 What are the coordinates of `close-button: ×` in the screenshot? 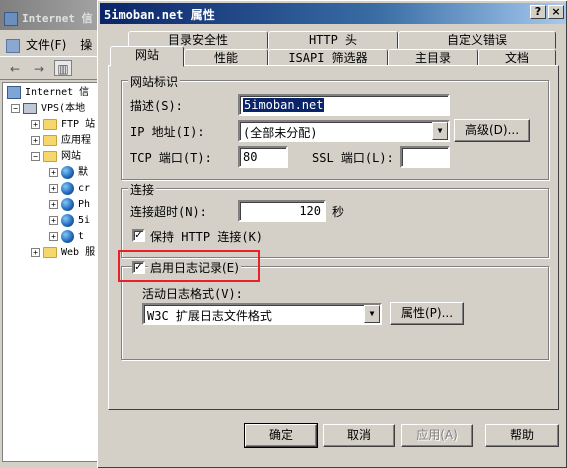 It's located at (556, 12).